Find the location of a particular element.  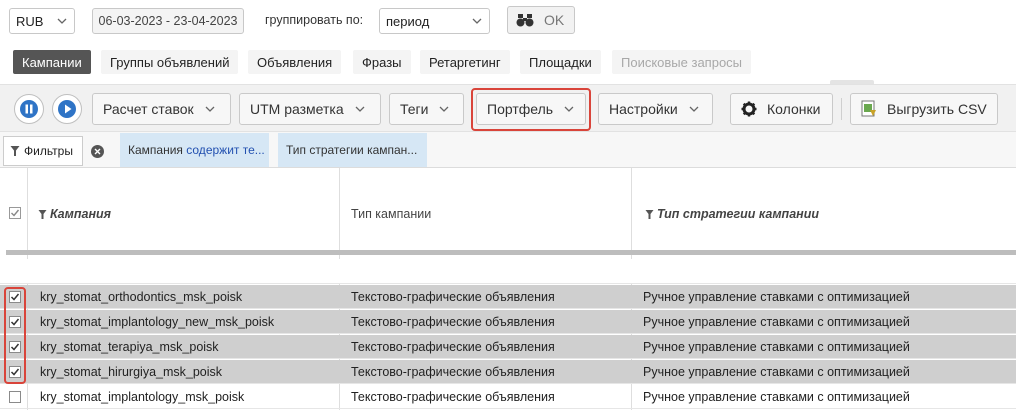

pause-icon is located at coordinates (29, 109).